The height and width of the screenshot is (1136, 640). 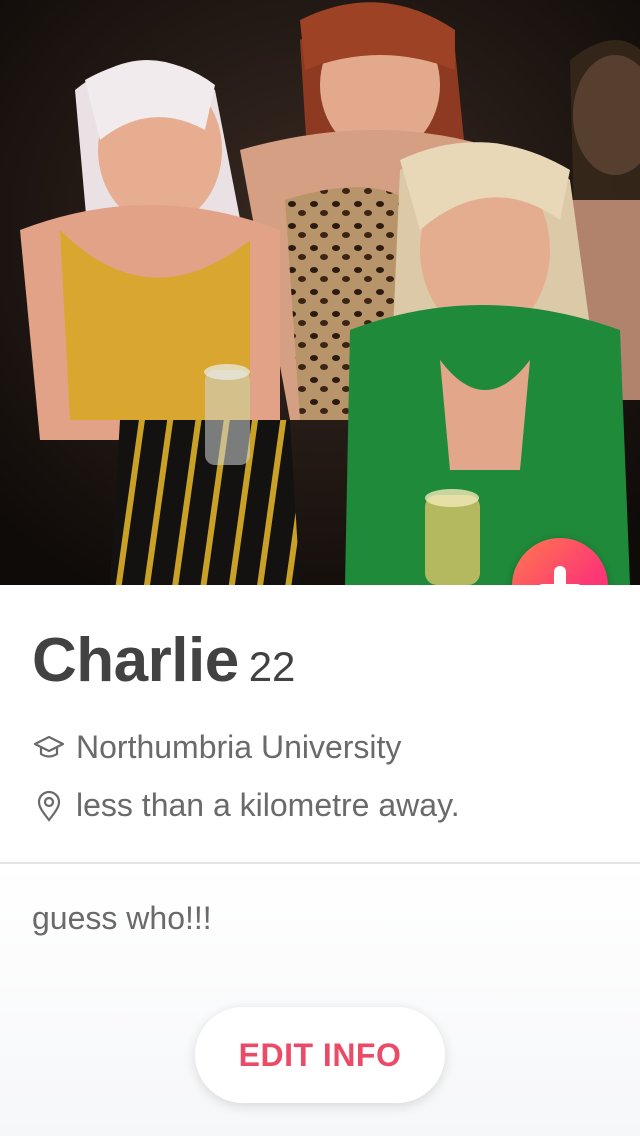 What do you see at coordinates (49, 806) in the screenshot?
I see `location-pin-icon` at bounding box center [49, 806].